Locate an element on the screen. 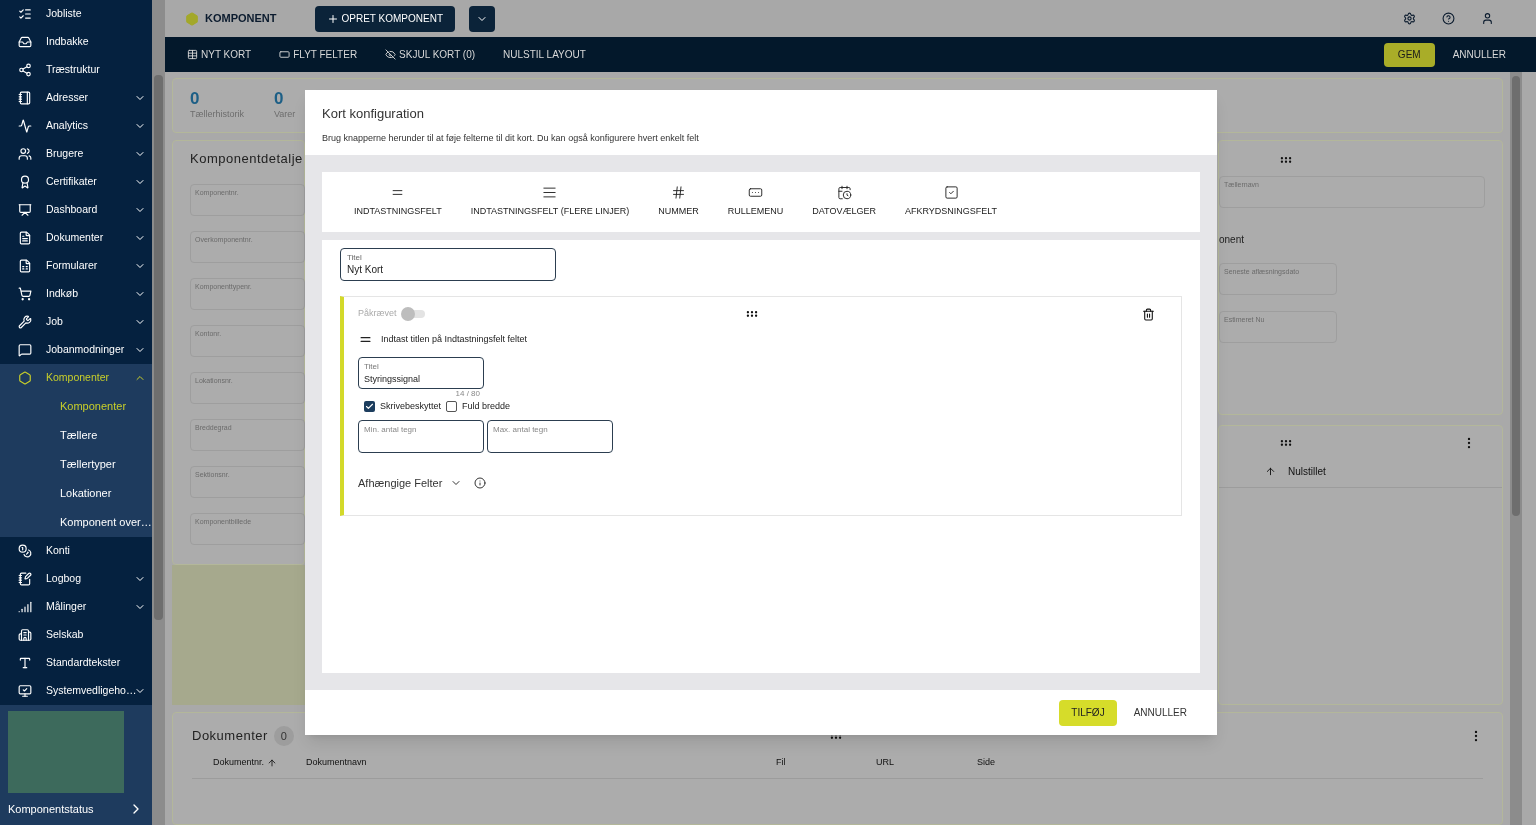 The height and width of the screenshot is (825, 1536). help-icon is located at coordinates (1448, 18).